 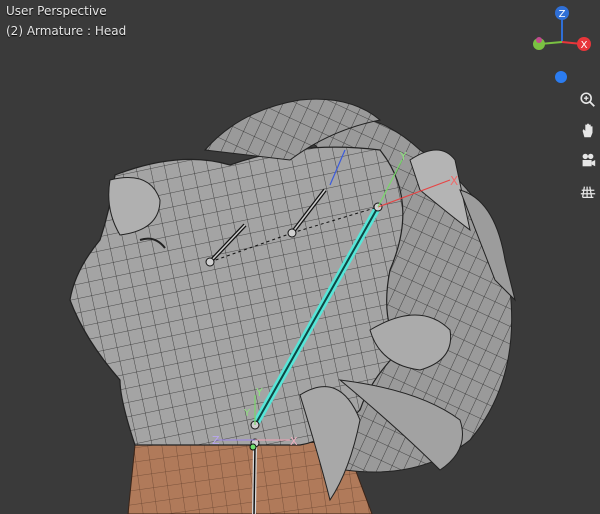 I want to click on camera-icon, so click(x=588, y=160).